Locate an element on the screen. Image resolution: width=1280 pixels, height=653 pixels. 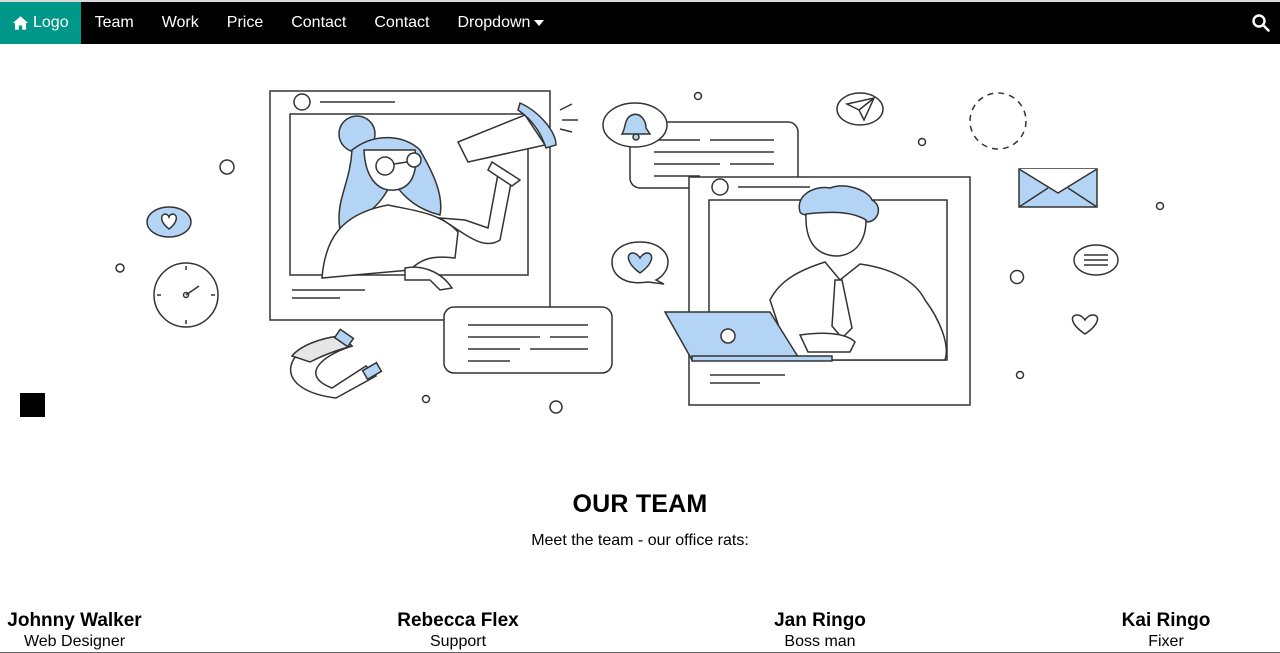
nav-logo-label: Logo is located at coordinates (51, 22).